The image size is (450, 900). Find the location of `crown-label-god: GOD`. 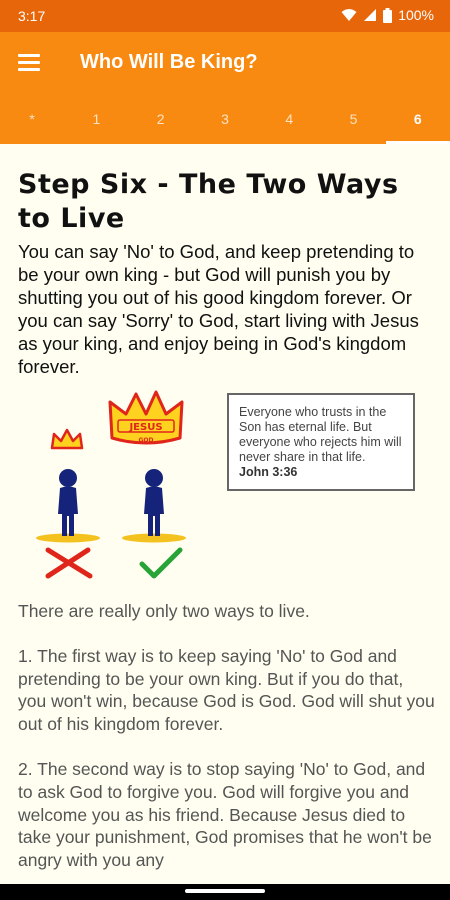

crown-label-god: GOD is located at coordinates (145, 440).